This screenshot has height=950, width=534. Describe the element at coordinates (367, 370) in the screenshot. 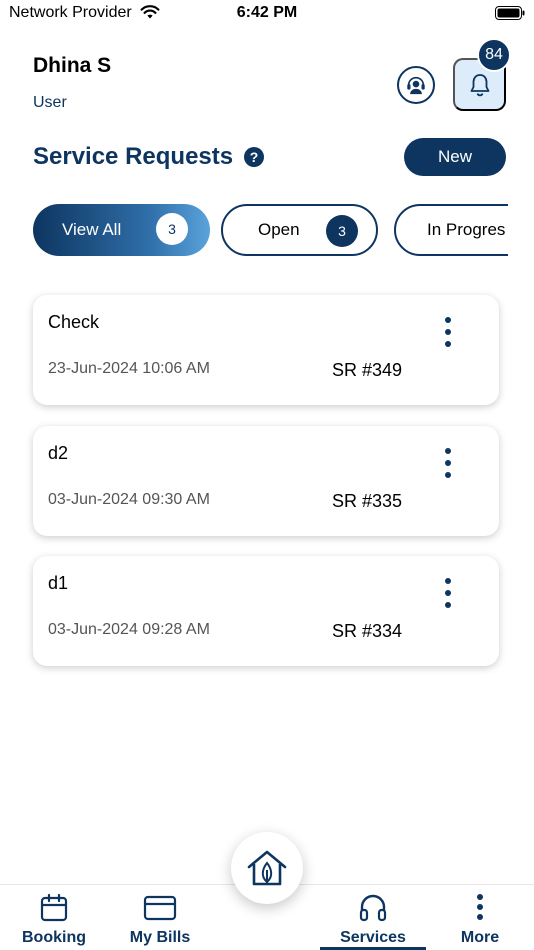

I see `request-number: SR #349` at that location.